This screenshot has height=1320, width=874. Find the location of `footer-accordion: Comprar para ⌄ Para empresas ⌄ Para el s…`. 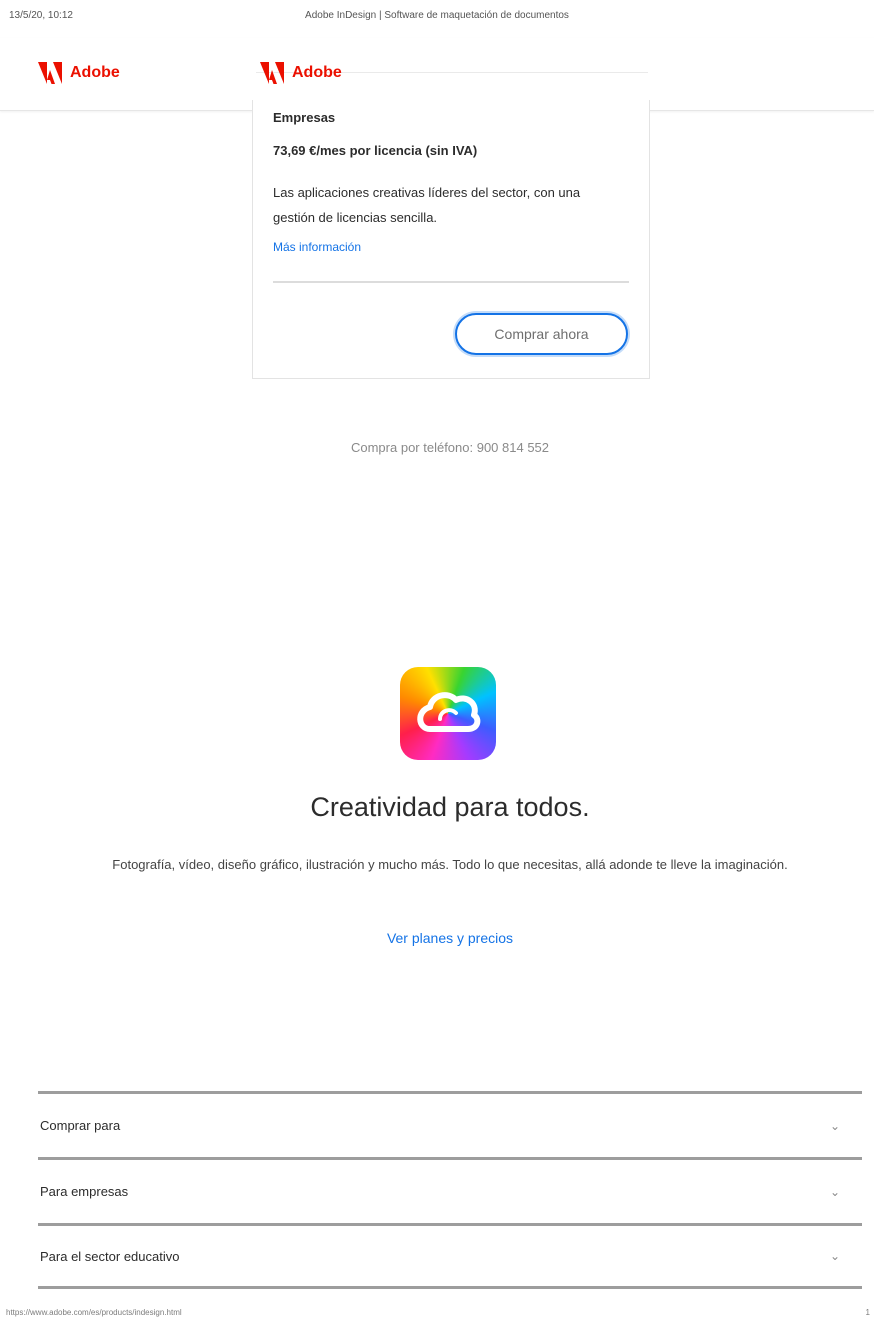

footer-accordion: Comprar para ⌄ Para empresas ⌄ Para el s… is located at coordinates (450, 1190).